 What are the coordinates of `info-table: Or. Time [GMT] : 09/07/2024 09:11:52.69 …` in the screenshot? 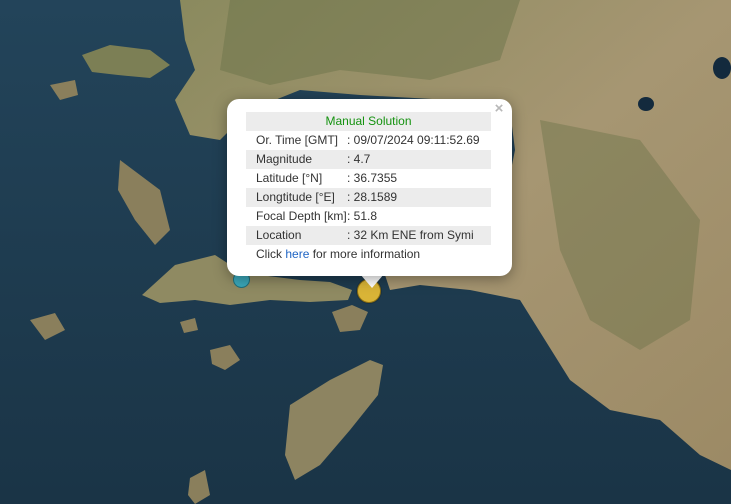 It's located at (368, 188).